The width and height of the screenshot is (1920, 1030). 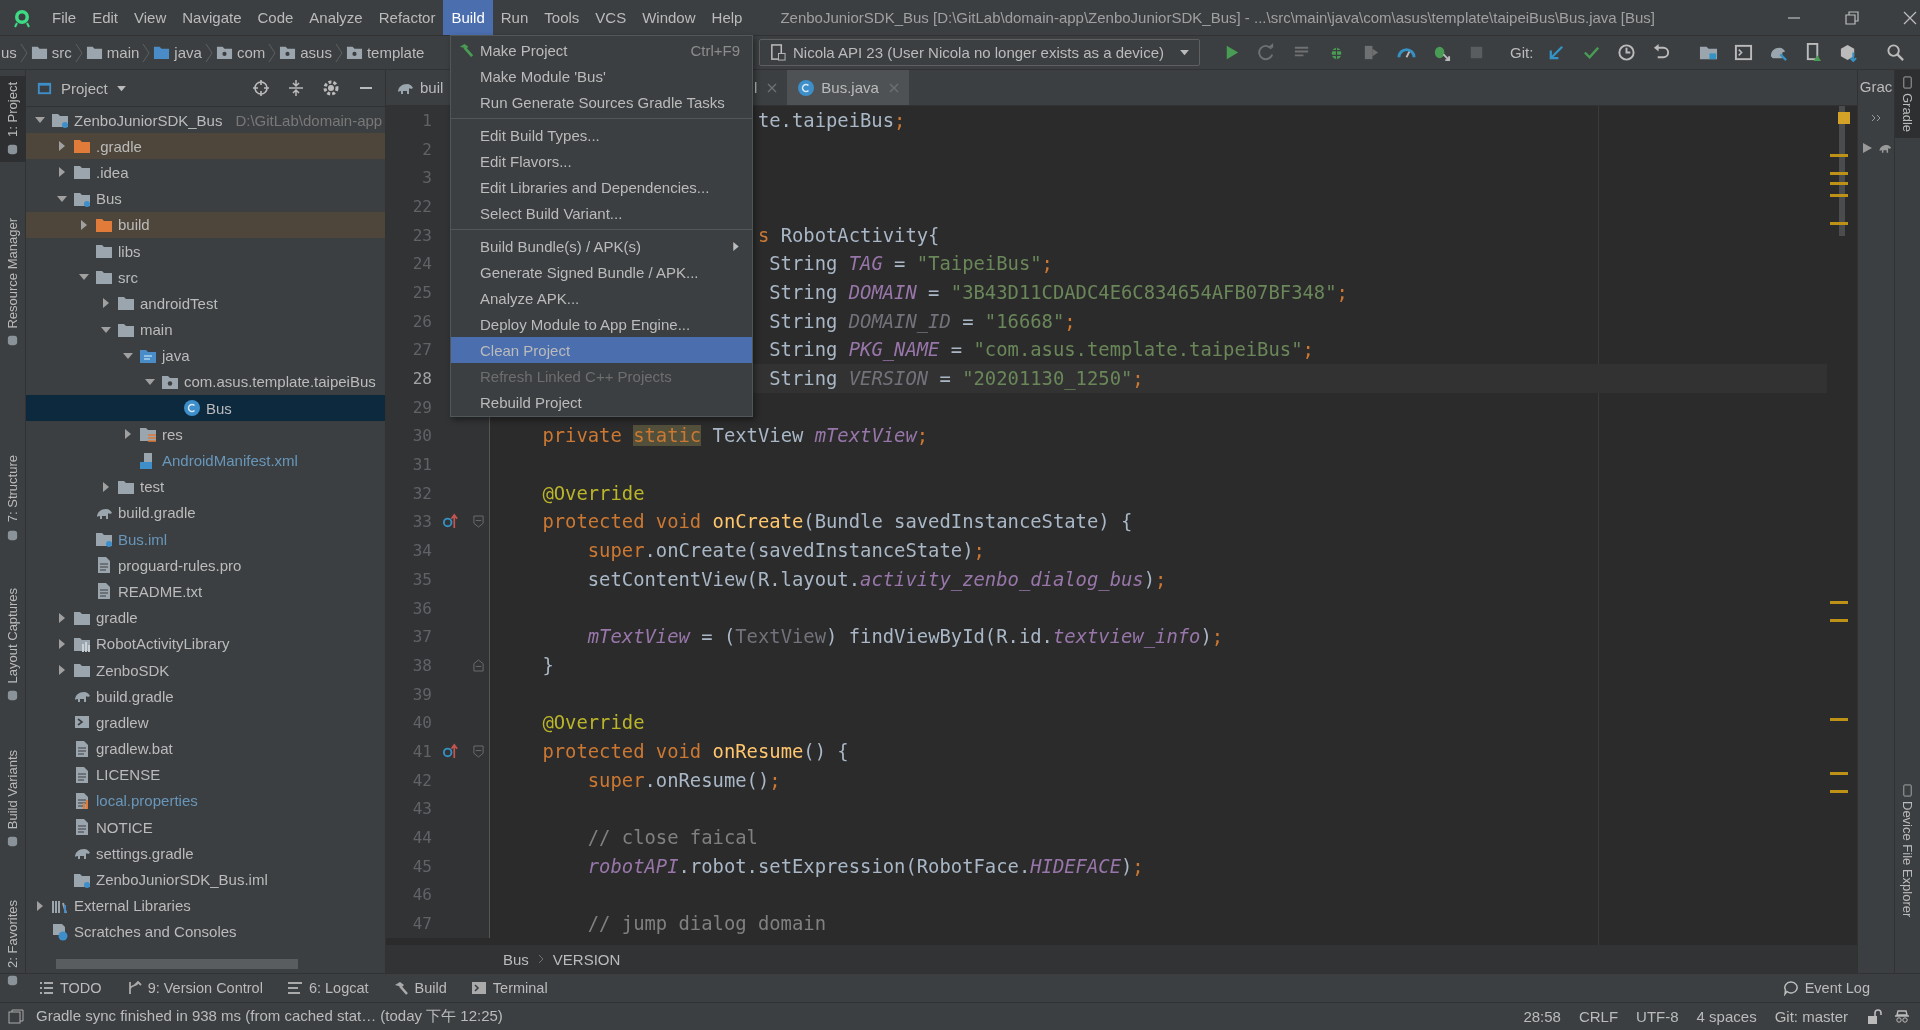 What do you see at coordinates (785, 551) in the screenshot?
I see `code-line: super.onCreate(savedInstanceState);` at bounding box center [785, 551].